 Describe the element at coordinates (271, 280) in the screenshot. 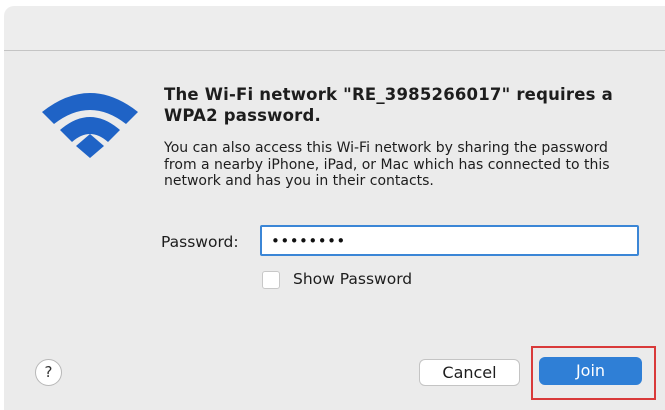

I see `show-password-checkbox` at that location.